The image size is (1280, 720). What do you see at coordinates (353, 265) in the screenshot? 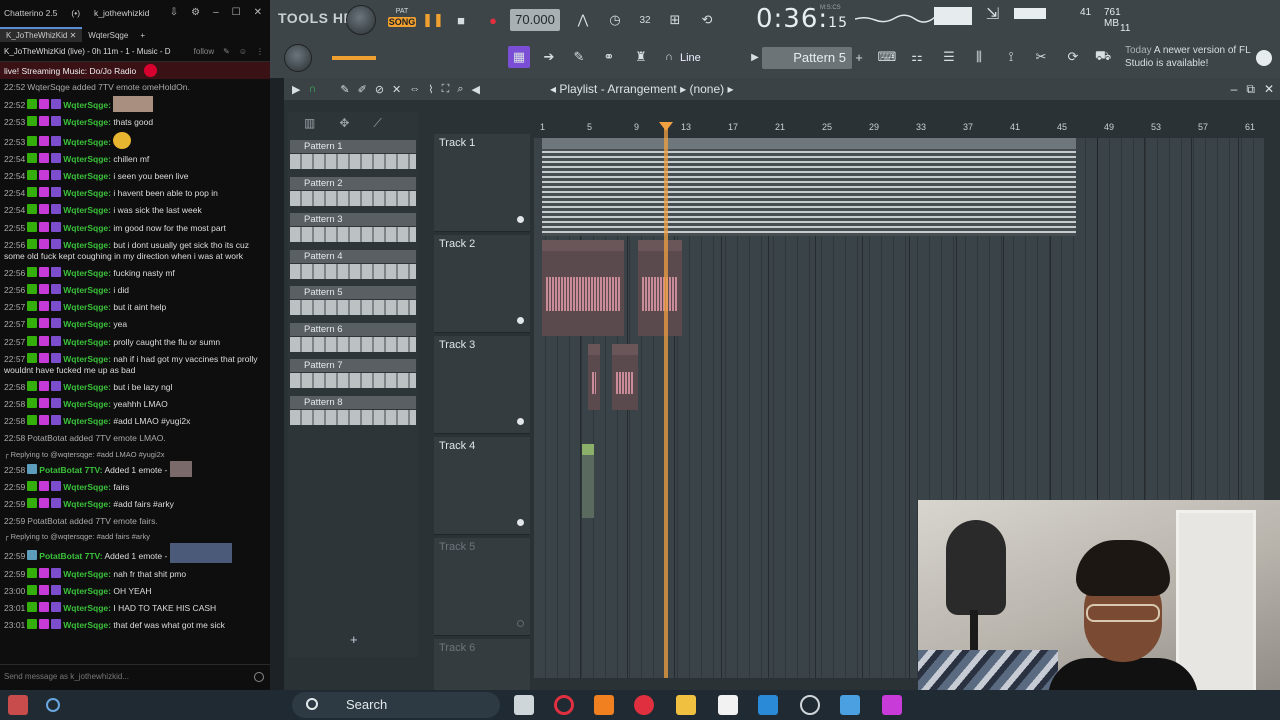
I see `pattern-item: Pattern 4` at bounding box center [353, 265].